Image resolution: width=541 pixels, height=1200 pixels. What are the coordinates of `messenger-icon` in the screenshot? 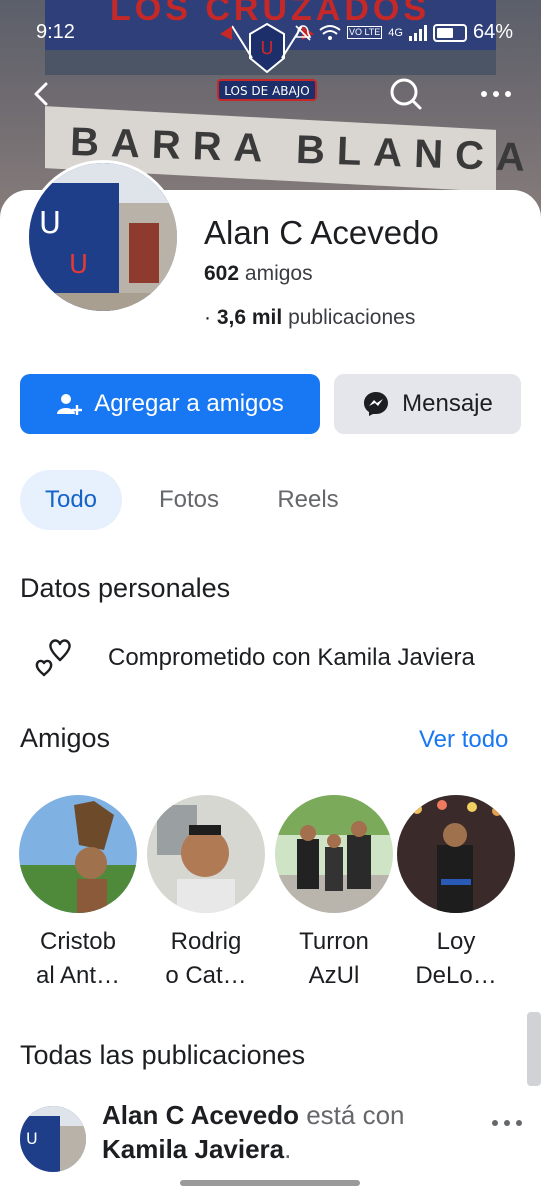 It's located at (376, 404).